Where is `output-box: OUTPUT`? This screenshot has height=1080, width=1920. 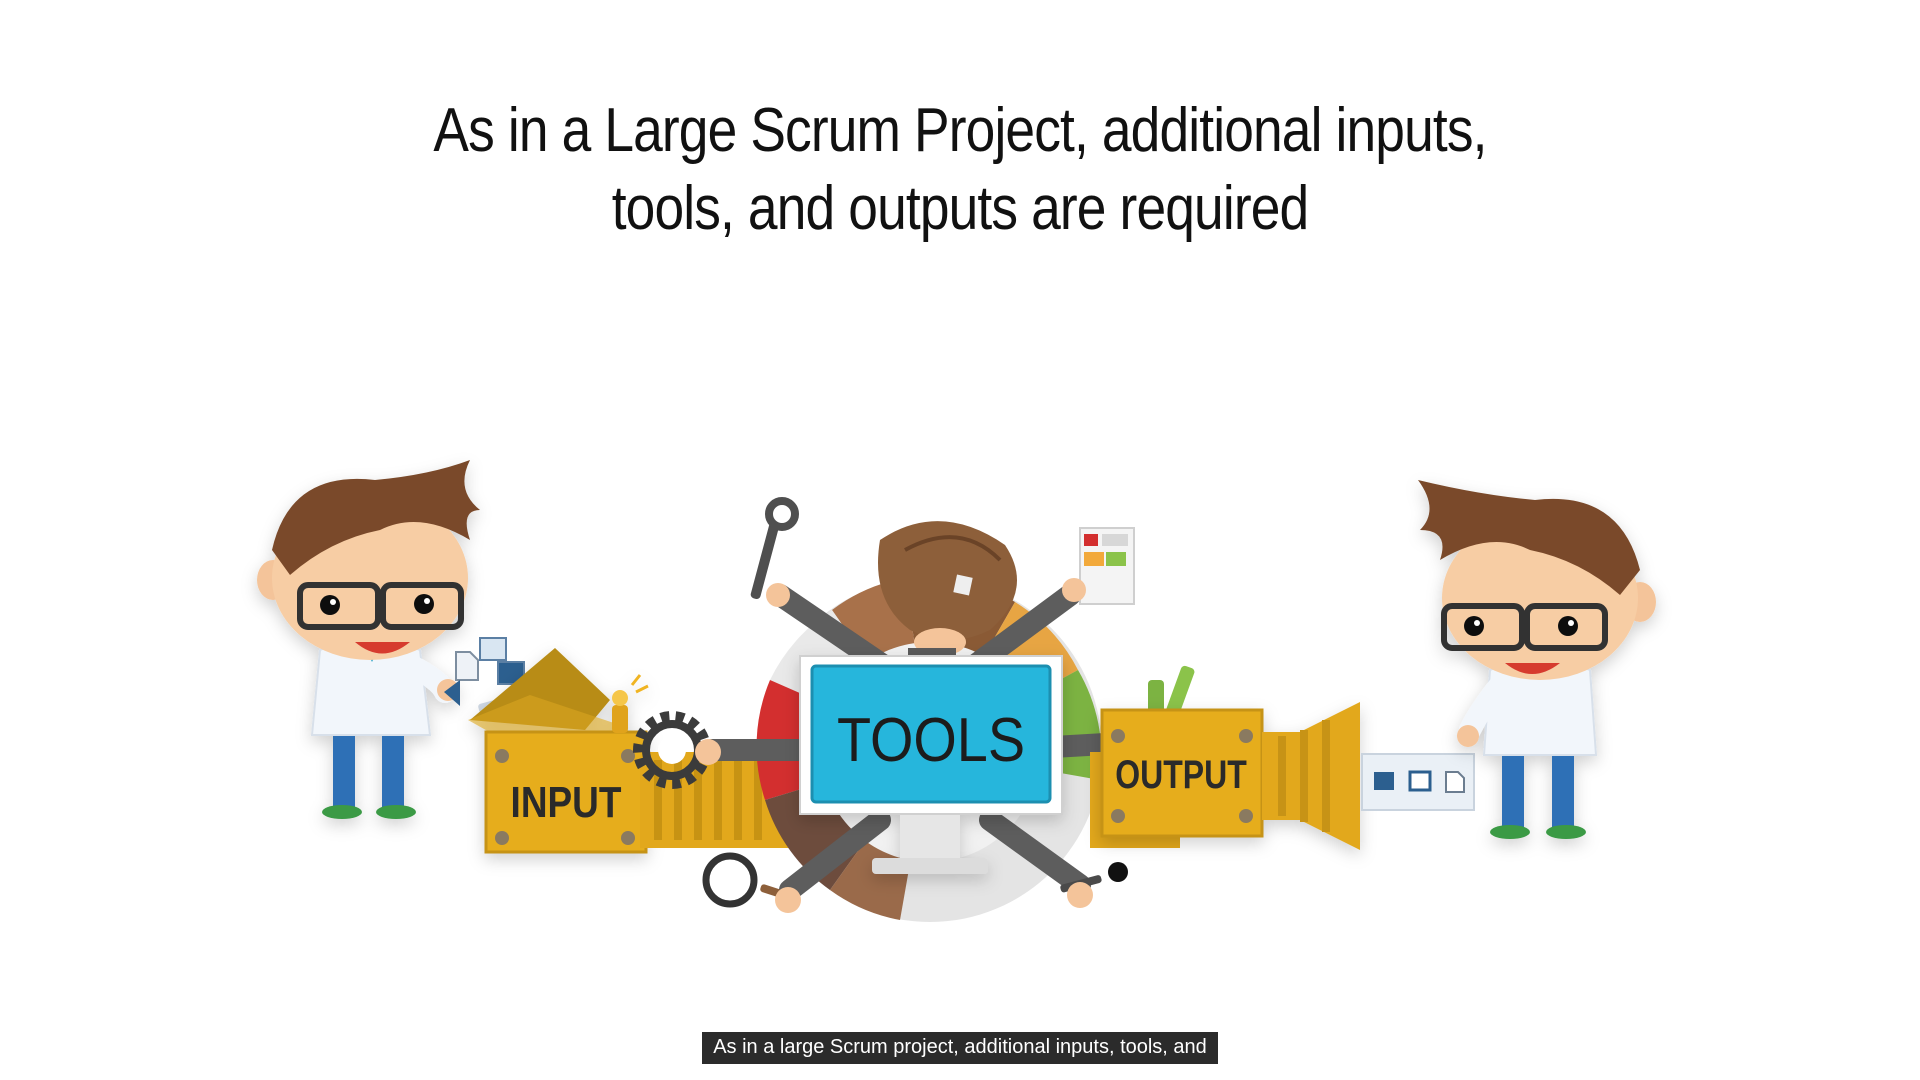
output-box: OUTPUT is located at coordinates (1230, 776).